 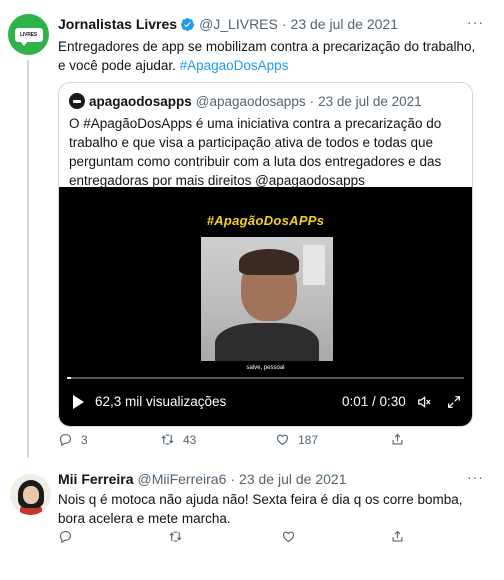 What do you see at coordinates (161, 401) in the screenshot?
I see `view-count: 62,3 mil visualizações` at bounding box center [161, 401].